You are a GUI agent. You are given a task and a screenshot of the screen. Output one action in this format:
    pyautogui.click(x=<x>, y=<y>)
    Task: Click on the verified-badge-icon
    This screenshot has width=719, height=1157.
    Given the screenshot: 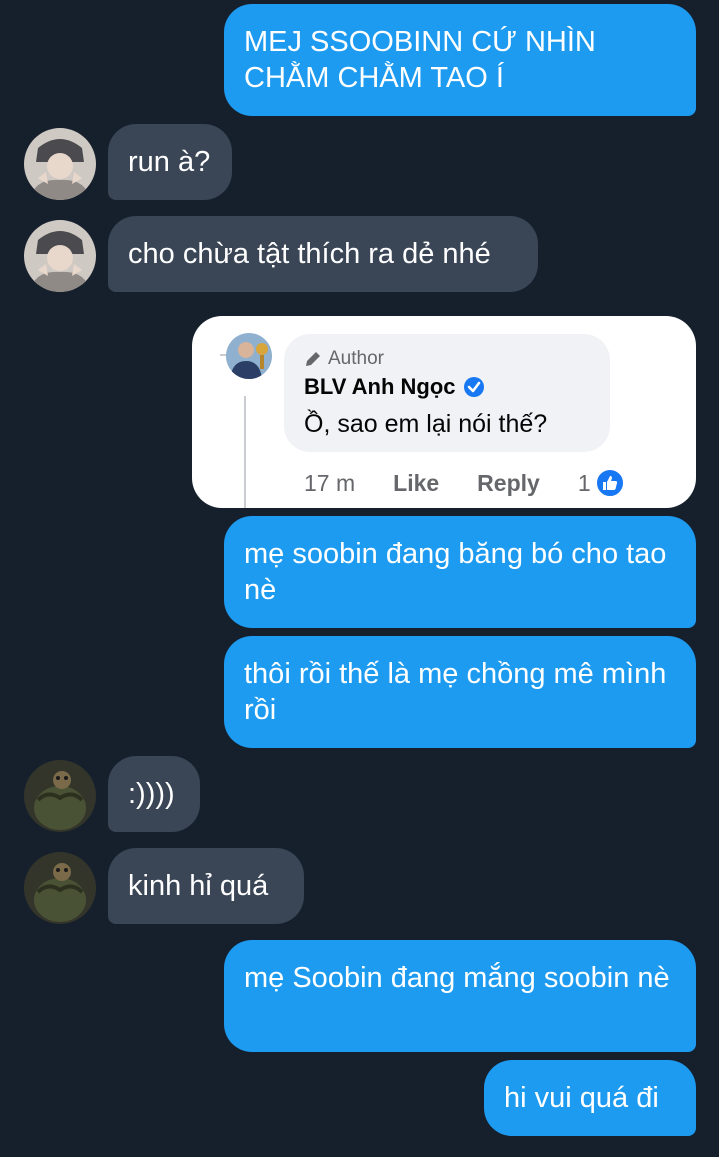 What is the action you would take?
    pyautogui.click(x=473, y=387)
    